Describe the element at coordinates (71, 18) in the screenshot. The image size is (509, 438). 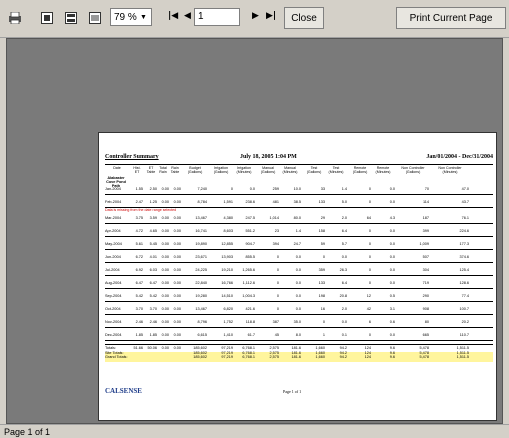
I see `multi-page-icon` at that location.